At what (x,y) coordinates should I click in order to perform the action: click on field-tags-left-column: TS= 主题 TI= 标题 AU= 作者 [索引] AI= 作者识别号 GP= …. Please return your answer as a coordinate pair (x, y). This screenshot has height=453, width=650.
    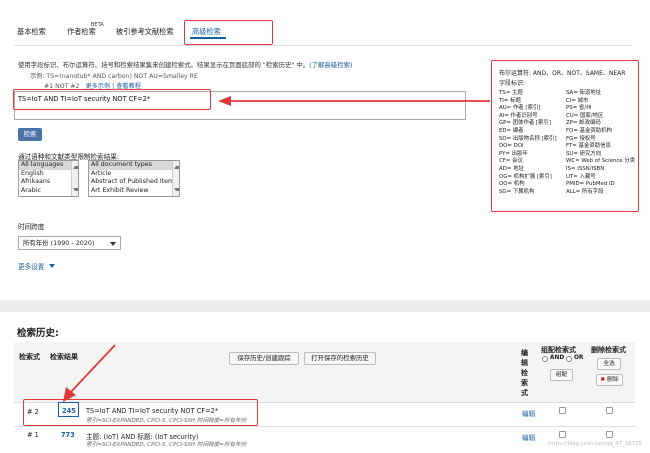
    Looking at the image, I should click on (528, 143).